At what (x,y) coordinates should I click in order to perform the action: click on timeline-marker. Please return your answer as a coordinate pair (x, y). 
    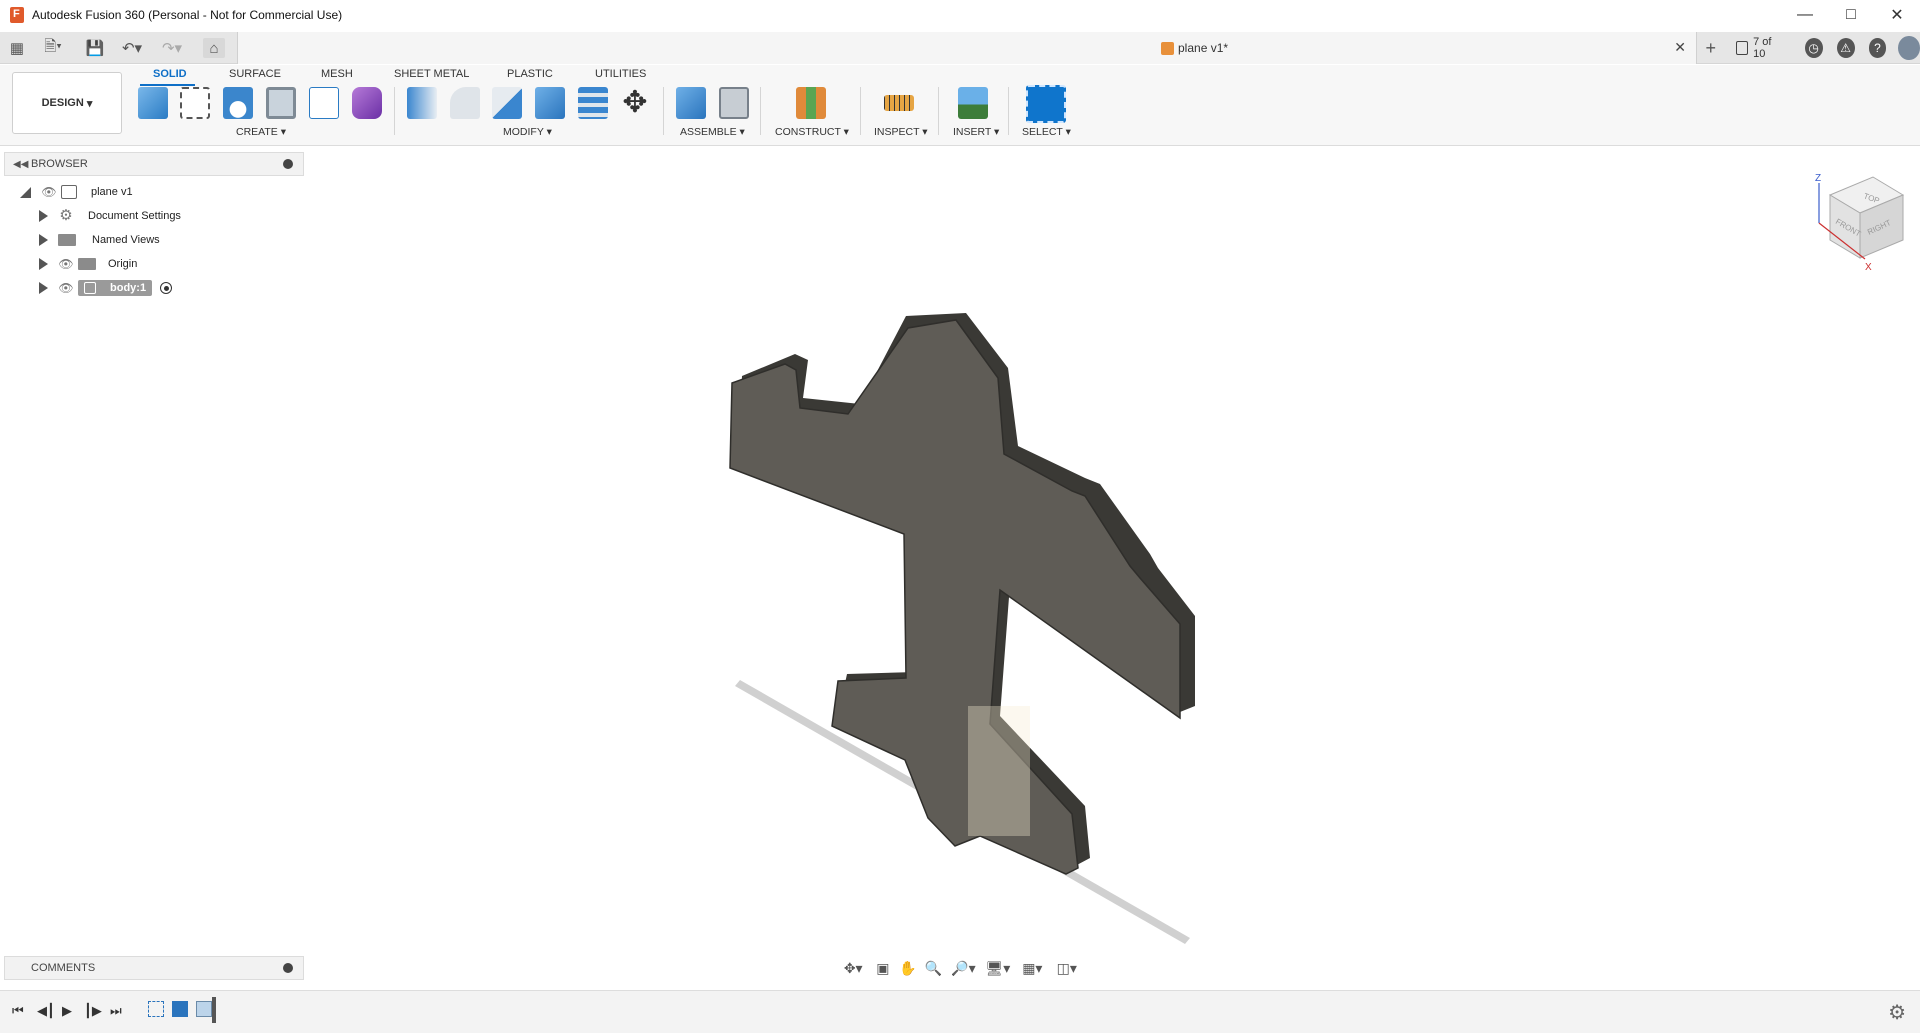
    Looking at the image, I should click on (214, 1010).